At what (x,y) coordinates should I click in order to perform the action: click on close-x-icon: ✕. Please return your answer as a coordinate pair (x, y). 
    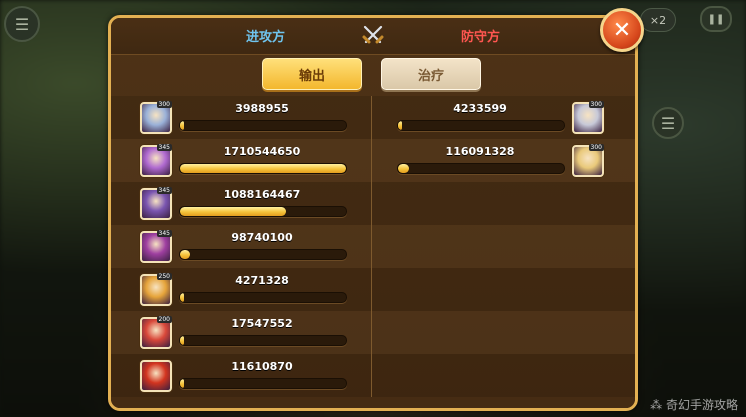
    Looking at the image, I should click on (622, 30).